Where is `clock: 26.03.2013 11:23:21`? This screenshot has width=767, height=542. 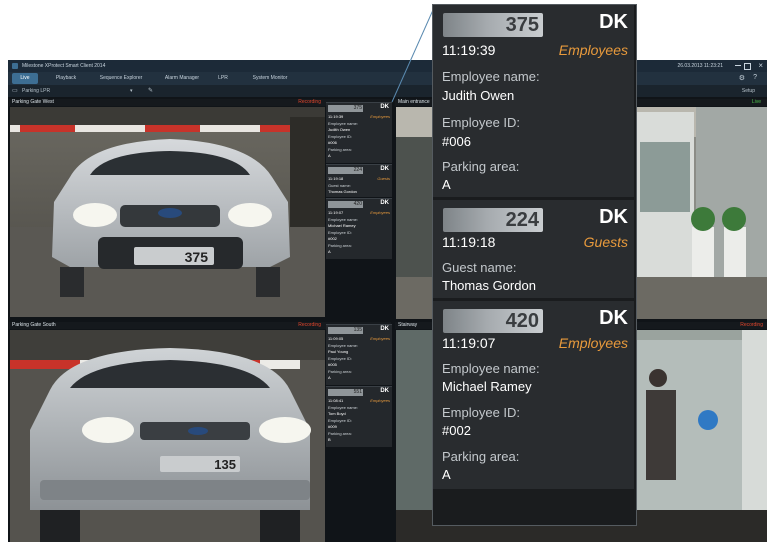
clock: 26.03.2013 11:23:21 is located at coordinates (700, 66).